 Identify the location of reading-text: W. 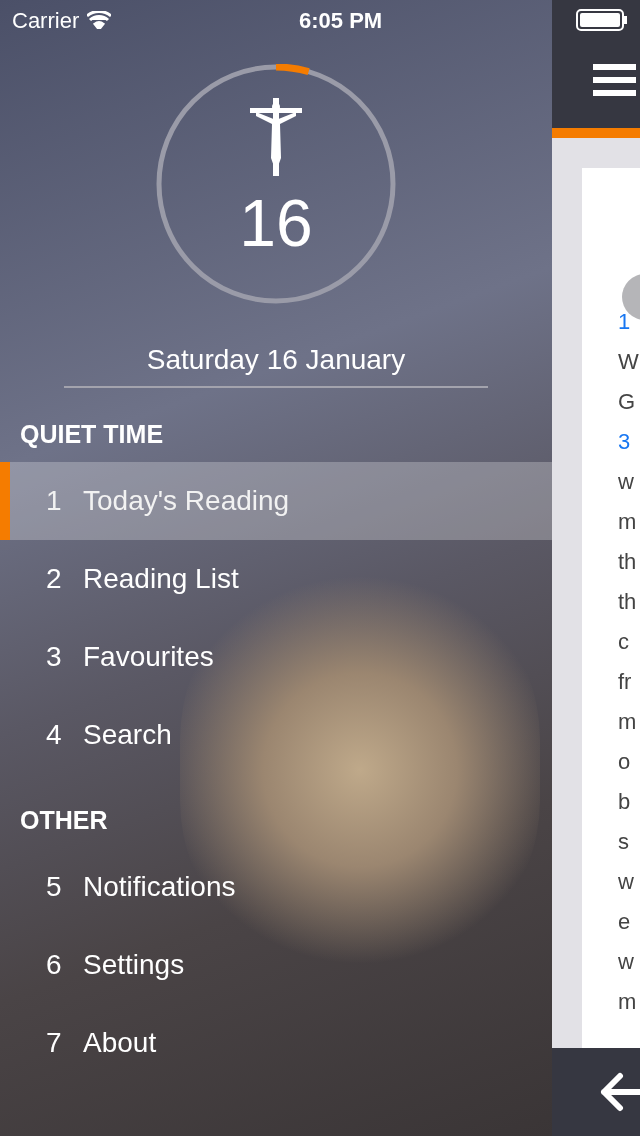
(629, 362).